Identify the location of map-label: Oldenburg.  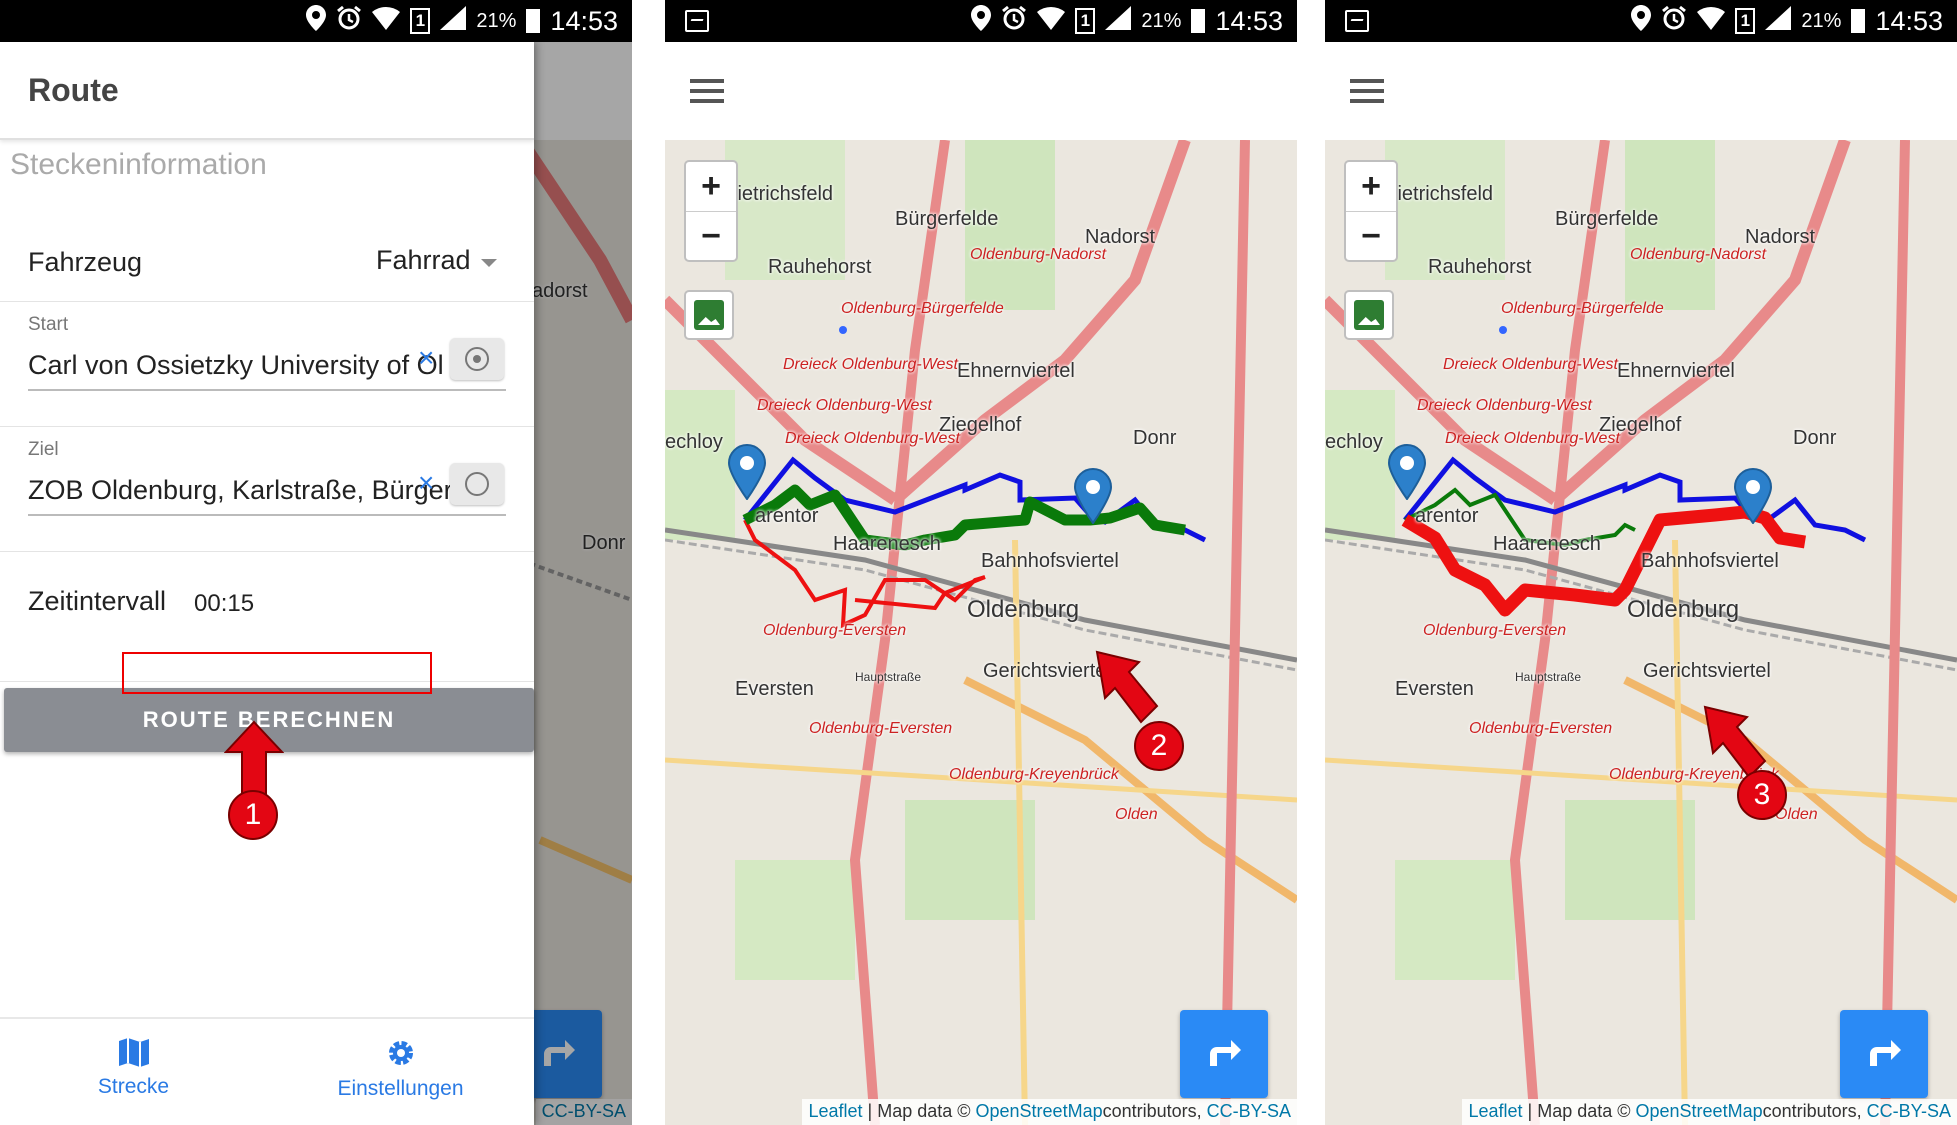
(1683, 609).